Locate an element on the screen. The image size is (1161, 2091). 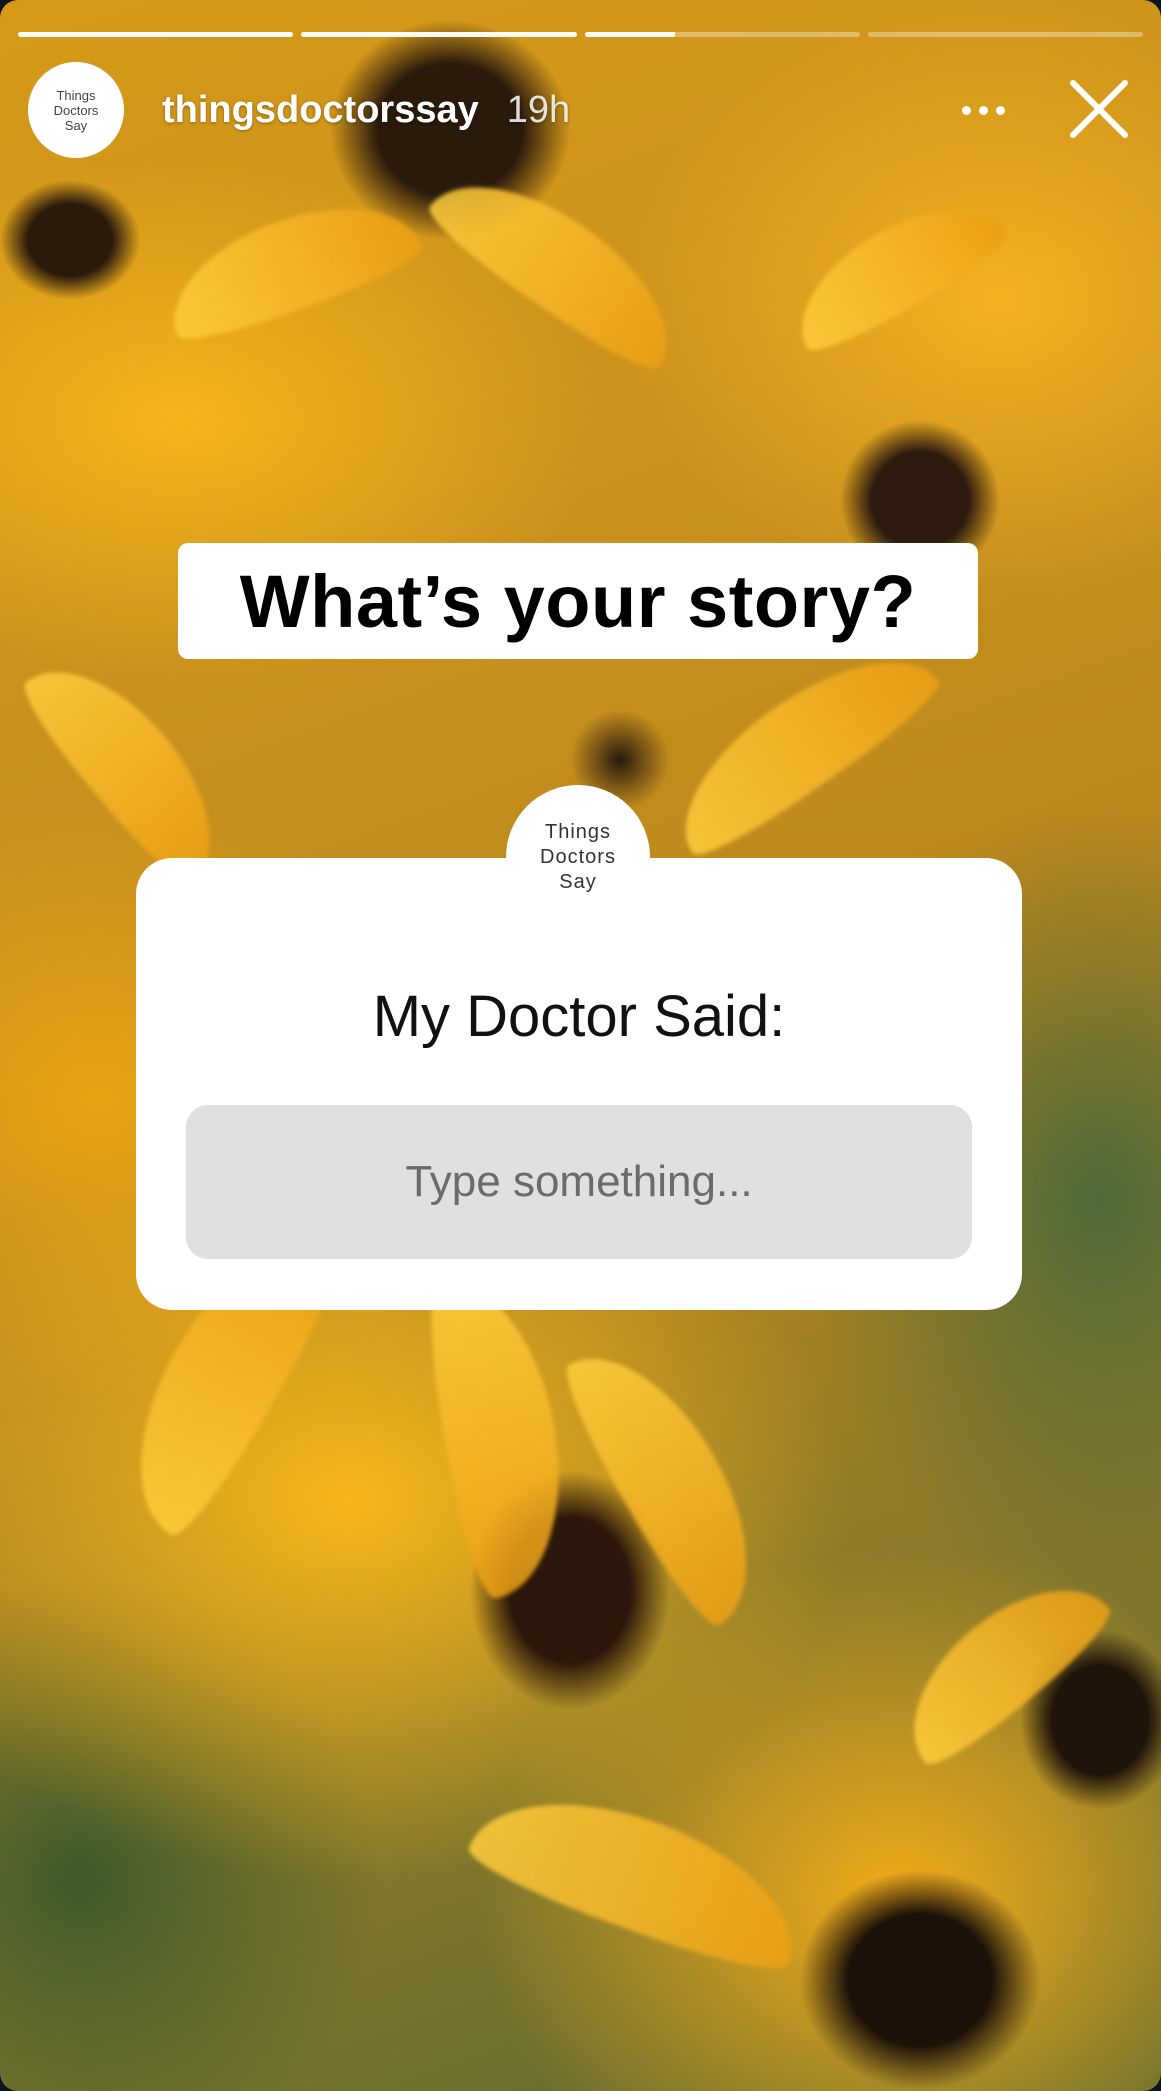
story-header: Things Doctors Say thingsdoctorssay 19h is located at coordinates (580, 110).